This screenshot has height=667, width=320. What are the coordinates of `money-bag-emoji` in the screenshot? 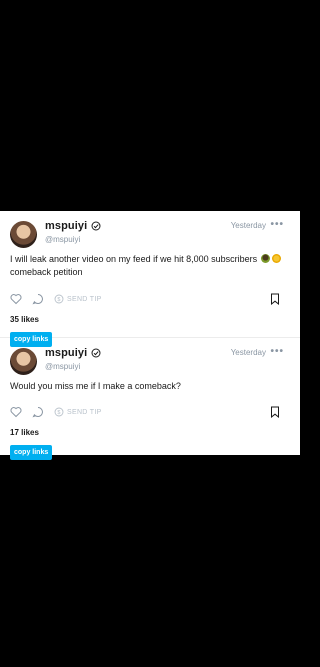 It's located at (265, 258).